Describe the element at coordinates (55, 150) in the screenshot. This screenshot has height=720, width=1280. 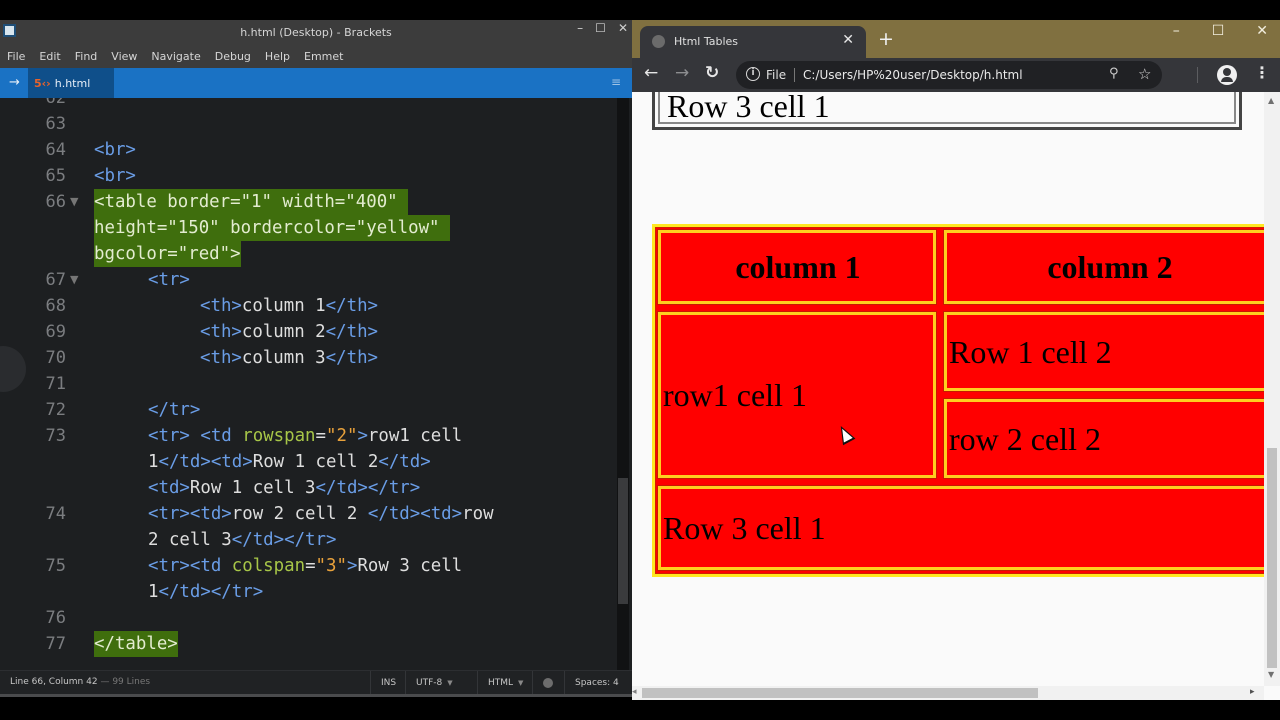
I see `line-number: 64` at that location.